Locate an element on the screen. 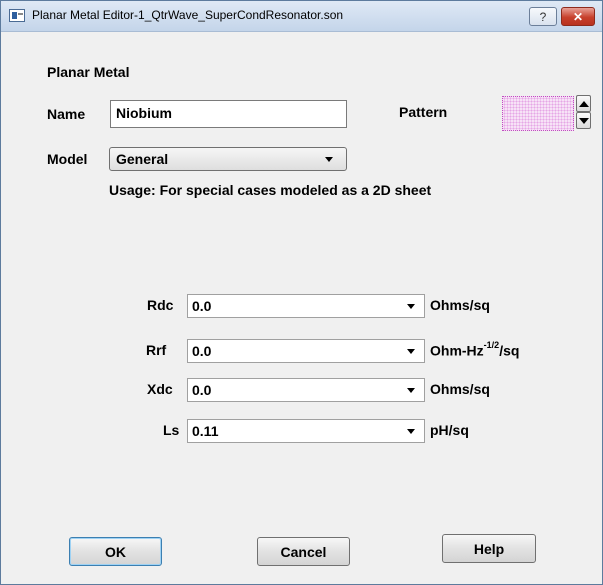  pattern-swatch is located at coordinates (538, 113).